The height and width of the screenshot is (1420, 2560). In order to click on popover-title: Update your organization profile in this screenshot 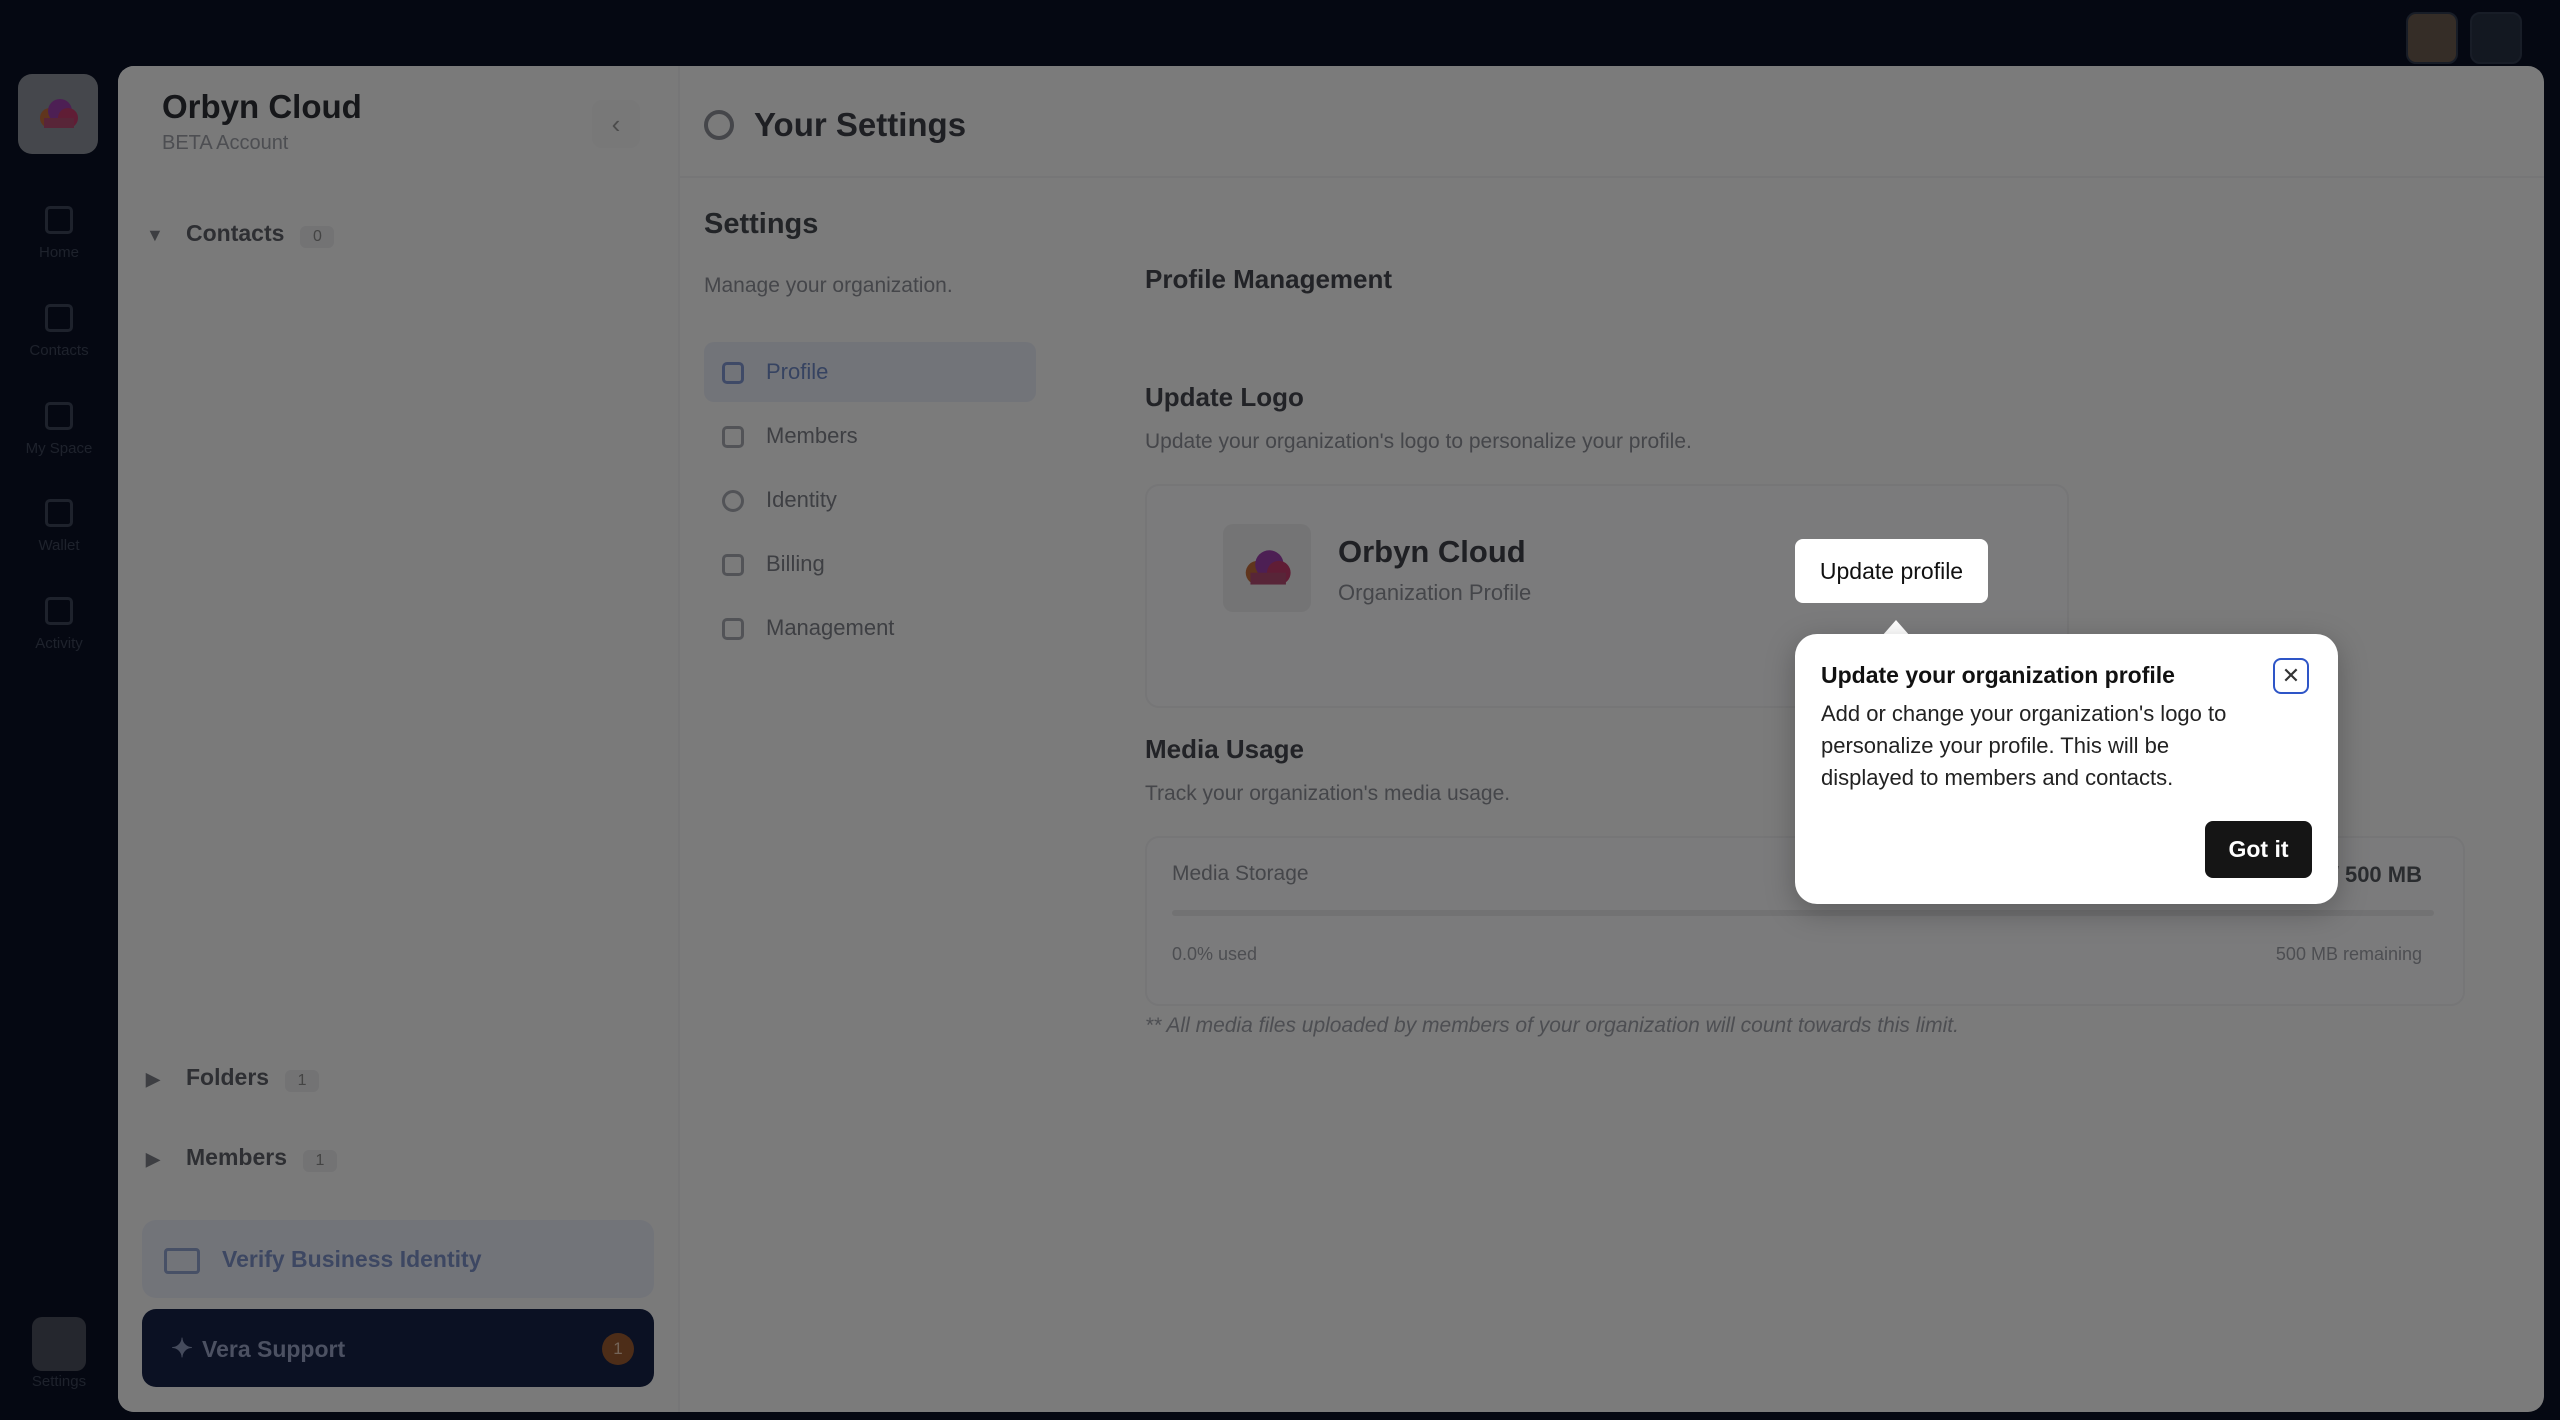, I will do `click(1998, 675)`.